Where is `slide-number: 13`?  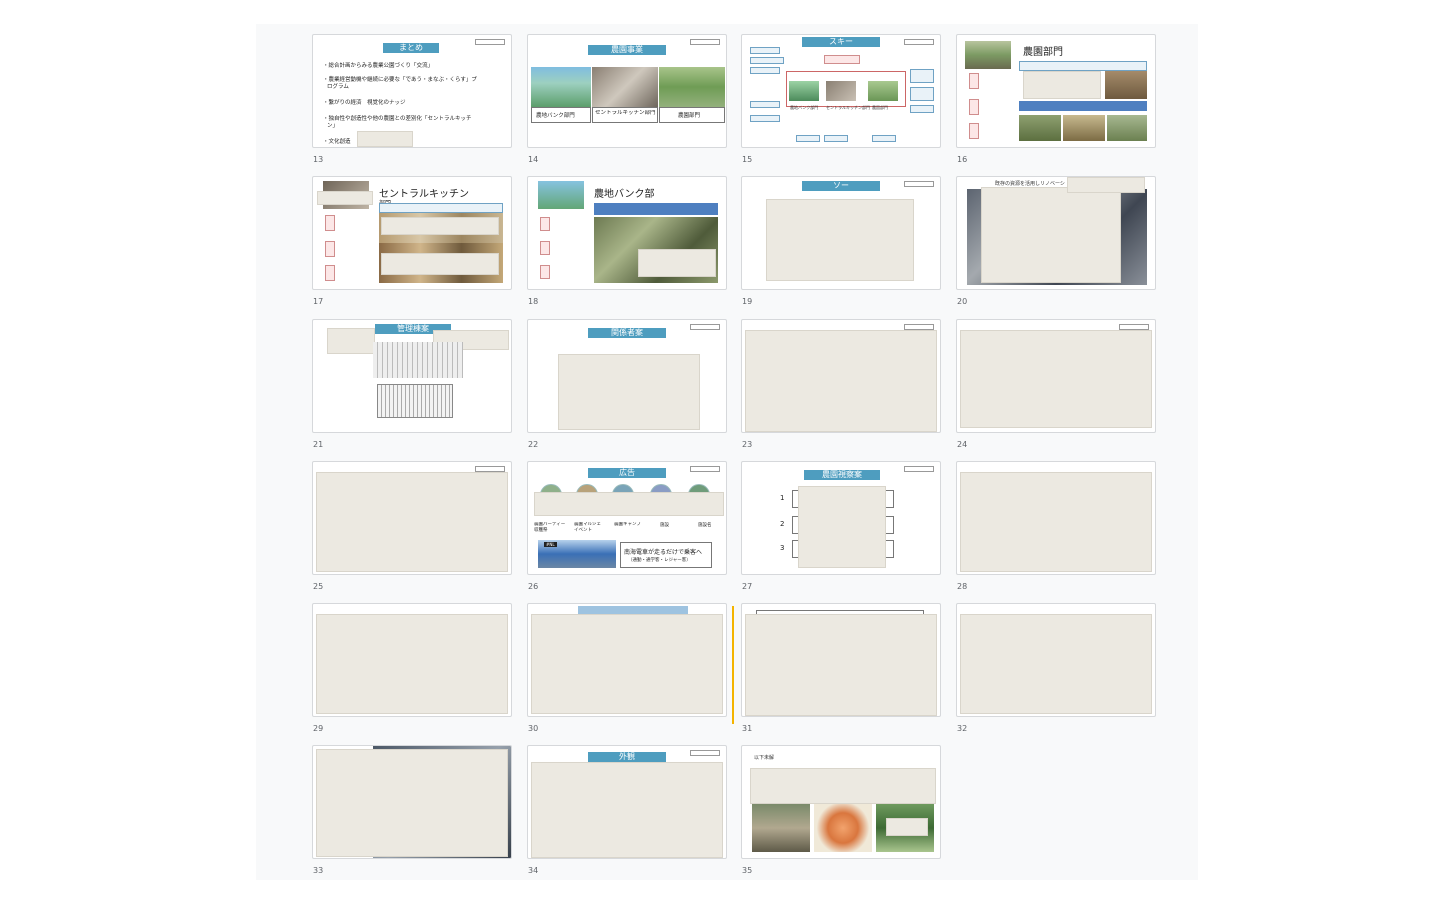 slide-number: 13 is located at coordinates (318, 159).